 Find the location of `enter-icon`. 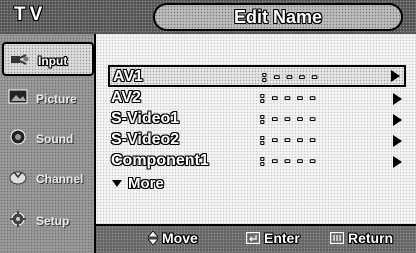

enter-icon is located at coordinates (253, 239).